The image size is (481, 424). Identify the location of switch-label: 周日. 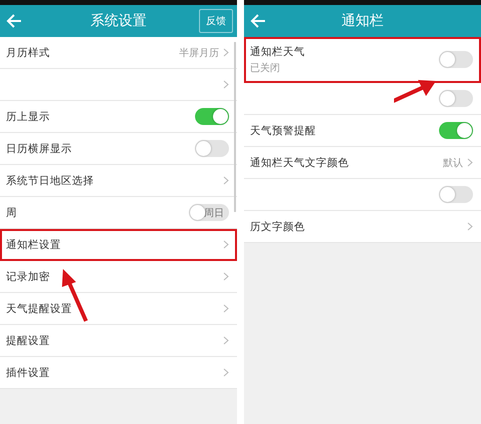
(214, 213).